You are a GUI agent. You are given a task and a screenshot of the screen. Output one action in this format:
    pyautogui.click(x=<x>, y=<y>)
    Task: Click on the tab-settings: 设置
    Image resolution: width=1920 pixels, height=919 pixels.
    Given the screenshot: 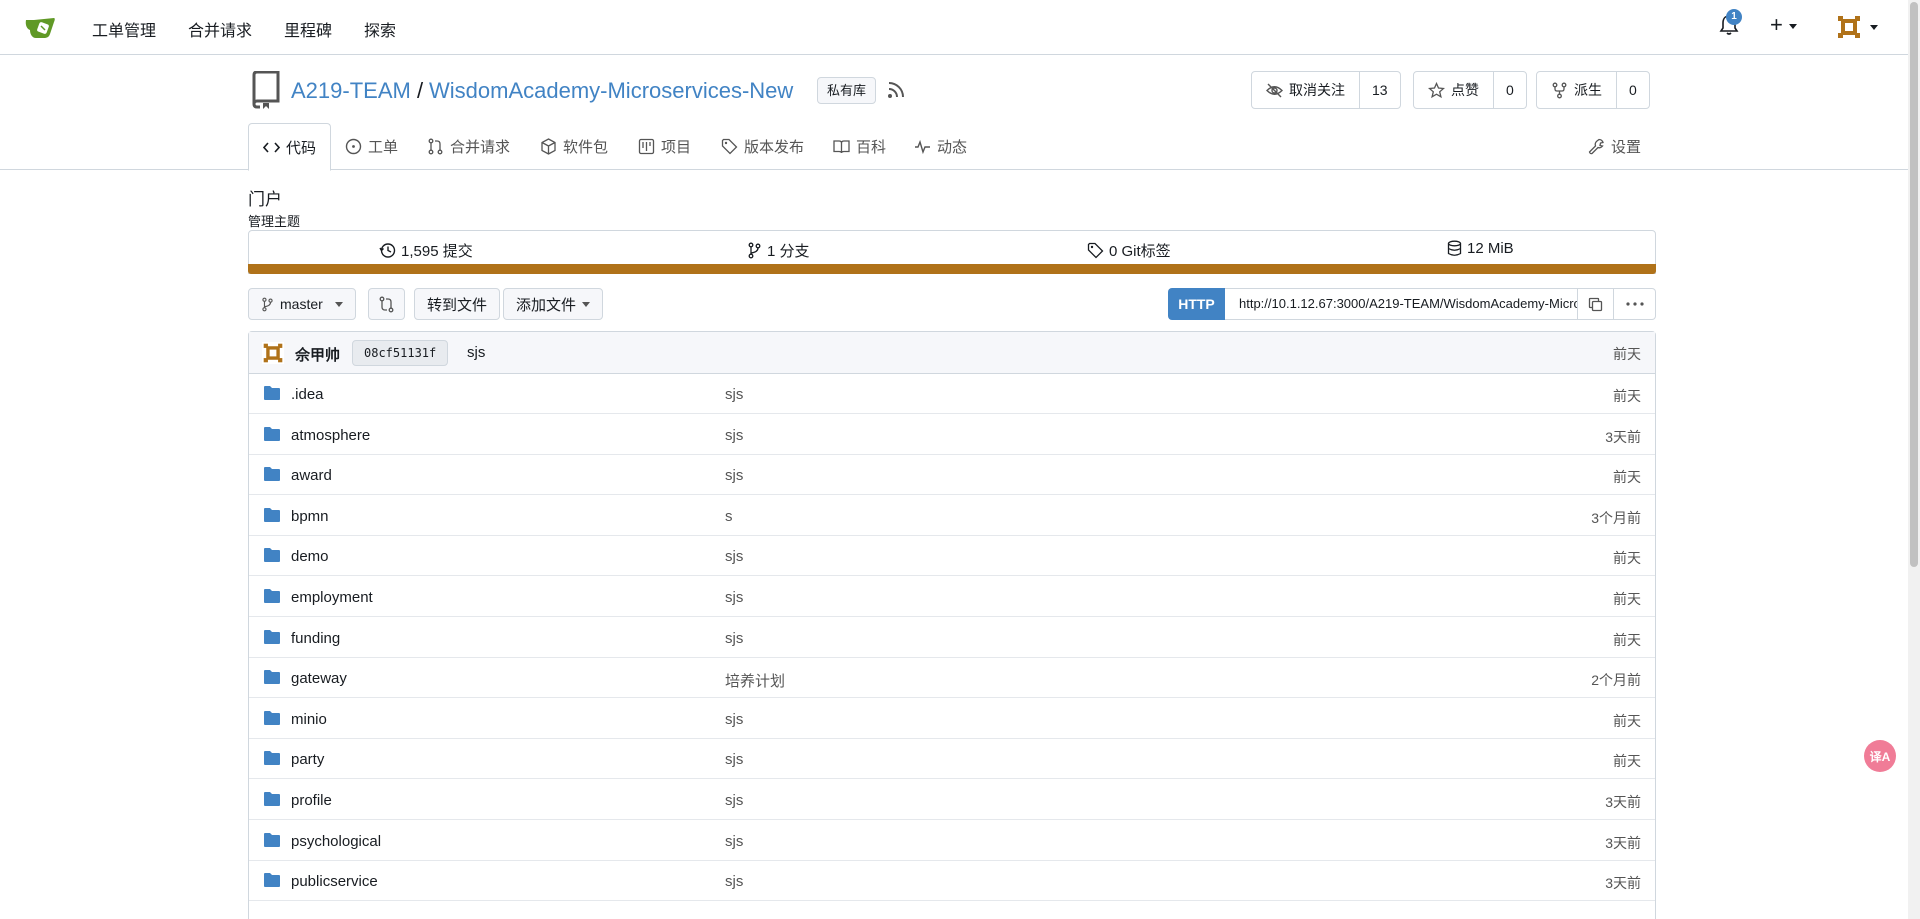 What is the action you would take?
    pyautogui.click(x=1614, y=146)
    